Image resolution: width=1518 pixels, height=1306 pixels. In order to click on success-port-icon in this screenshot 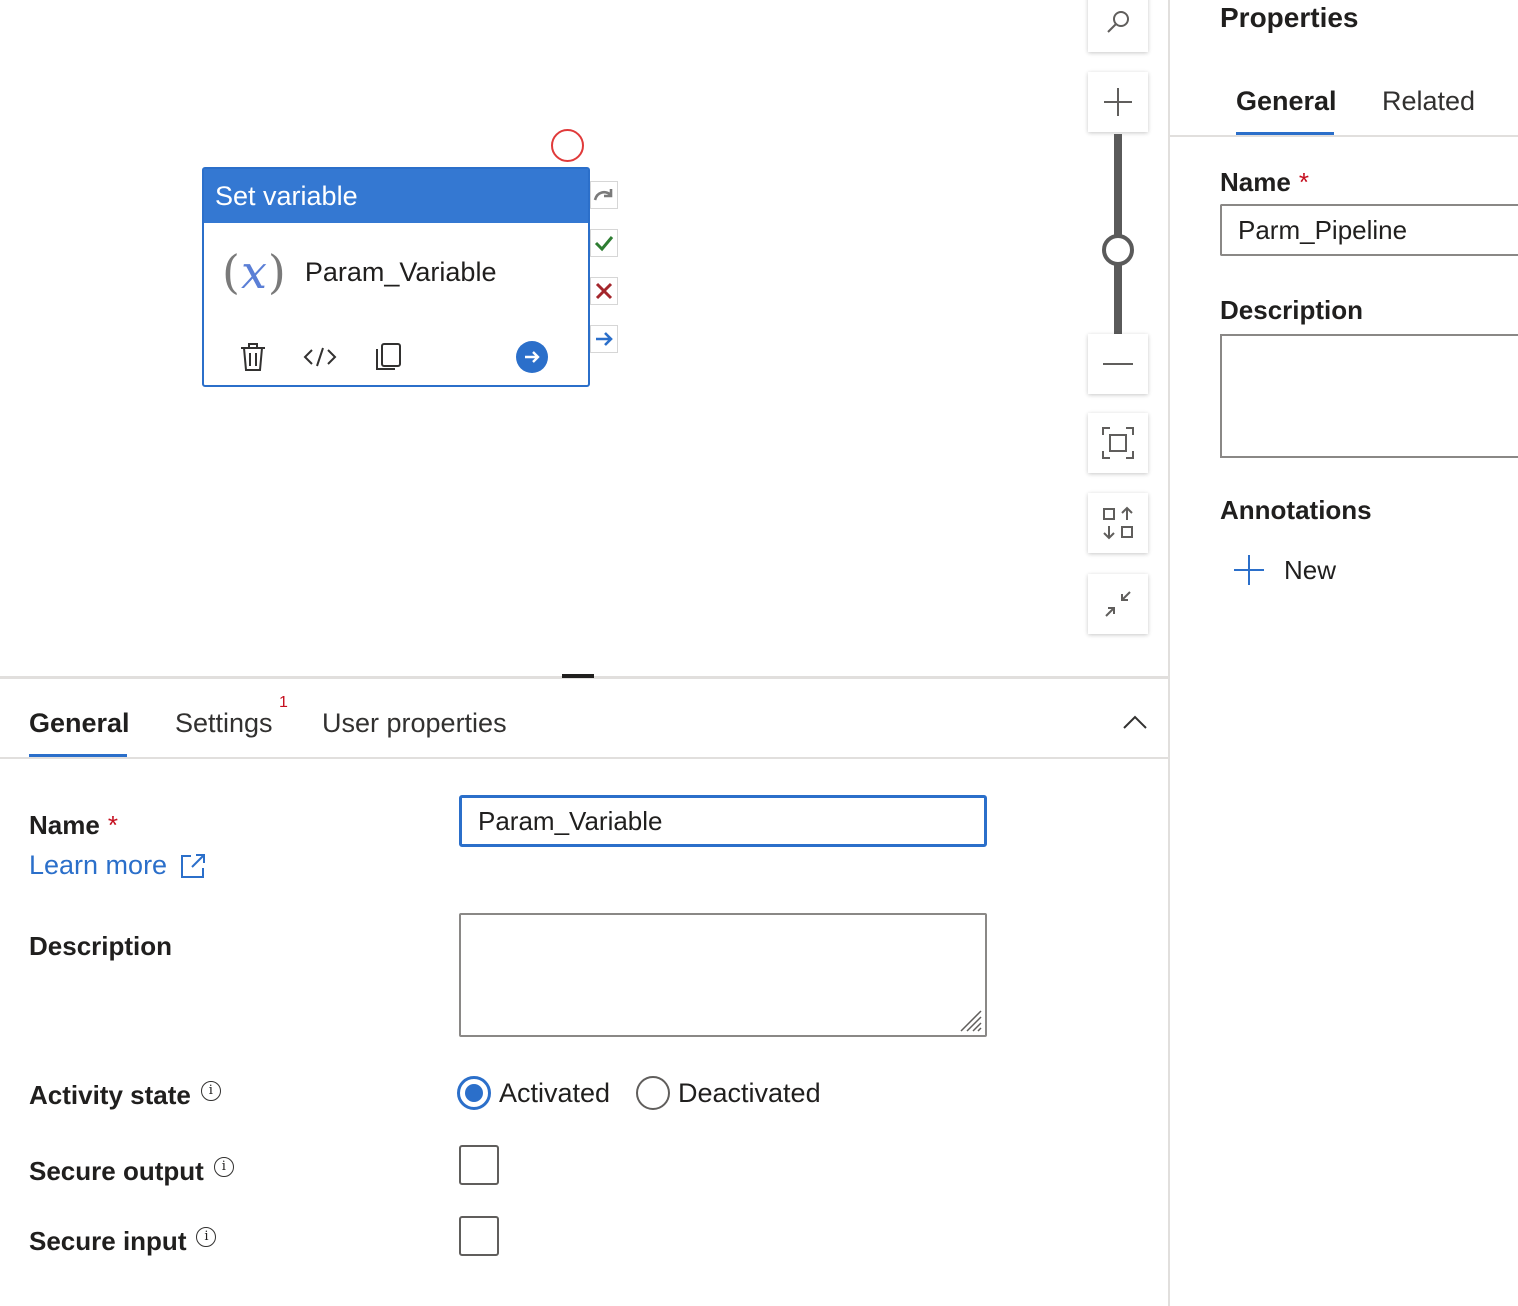, I will do `click(604, 243)`.